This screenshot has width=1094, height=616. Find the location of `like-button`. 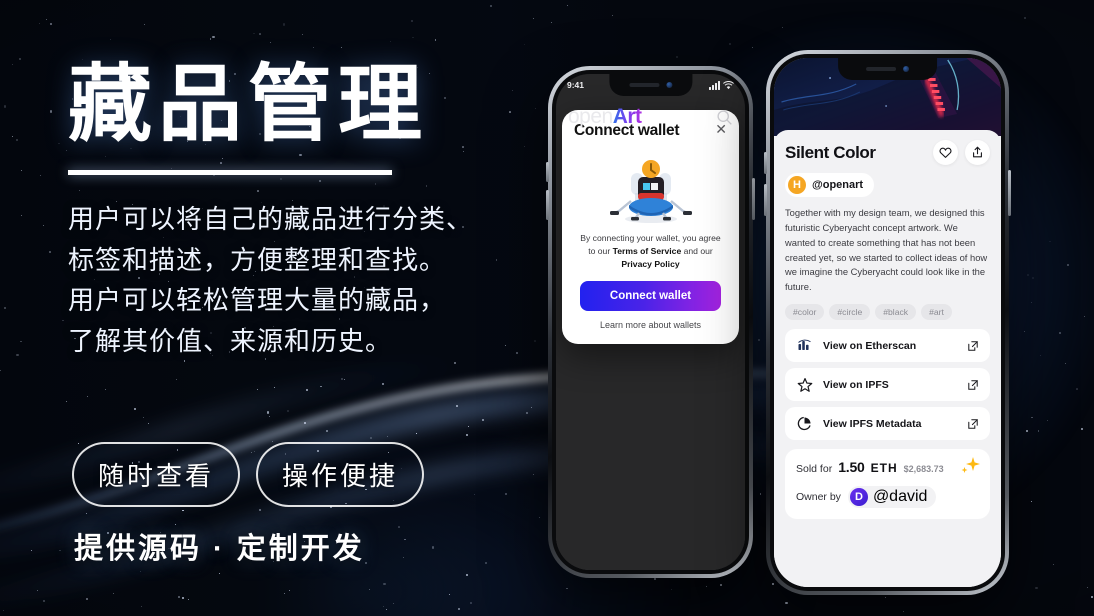

like-button is located at coordinates (945, 152).